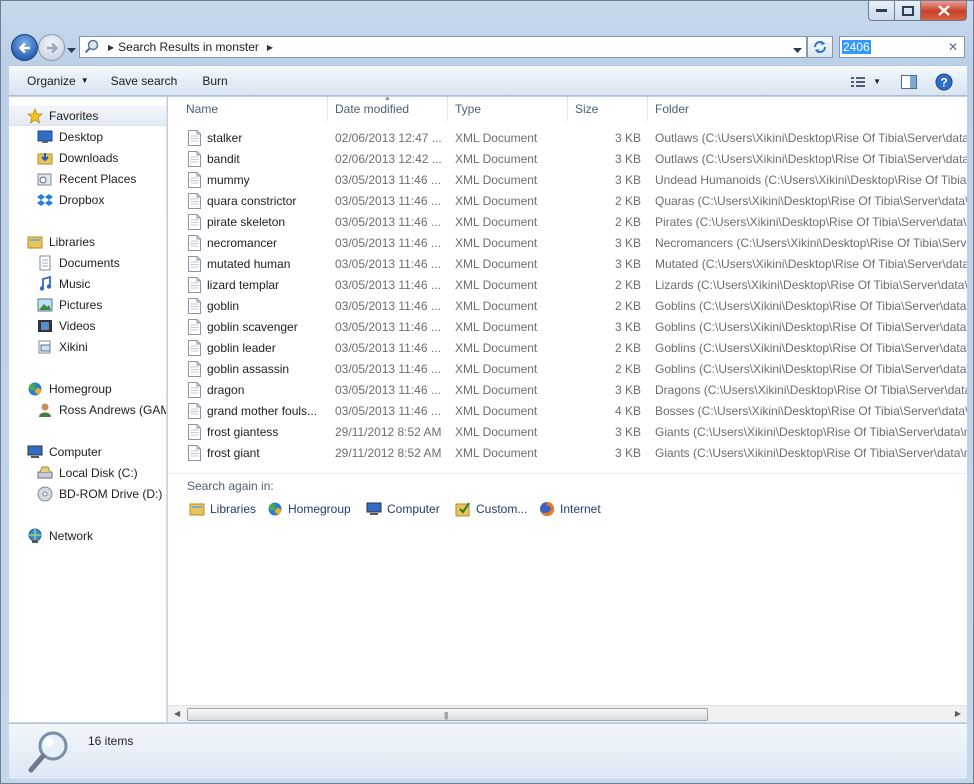 This screenshot has width=974, height=784. I want to click on address-history-dropdown, so click(797, 50).